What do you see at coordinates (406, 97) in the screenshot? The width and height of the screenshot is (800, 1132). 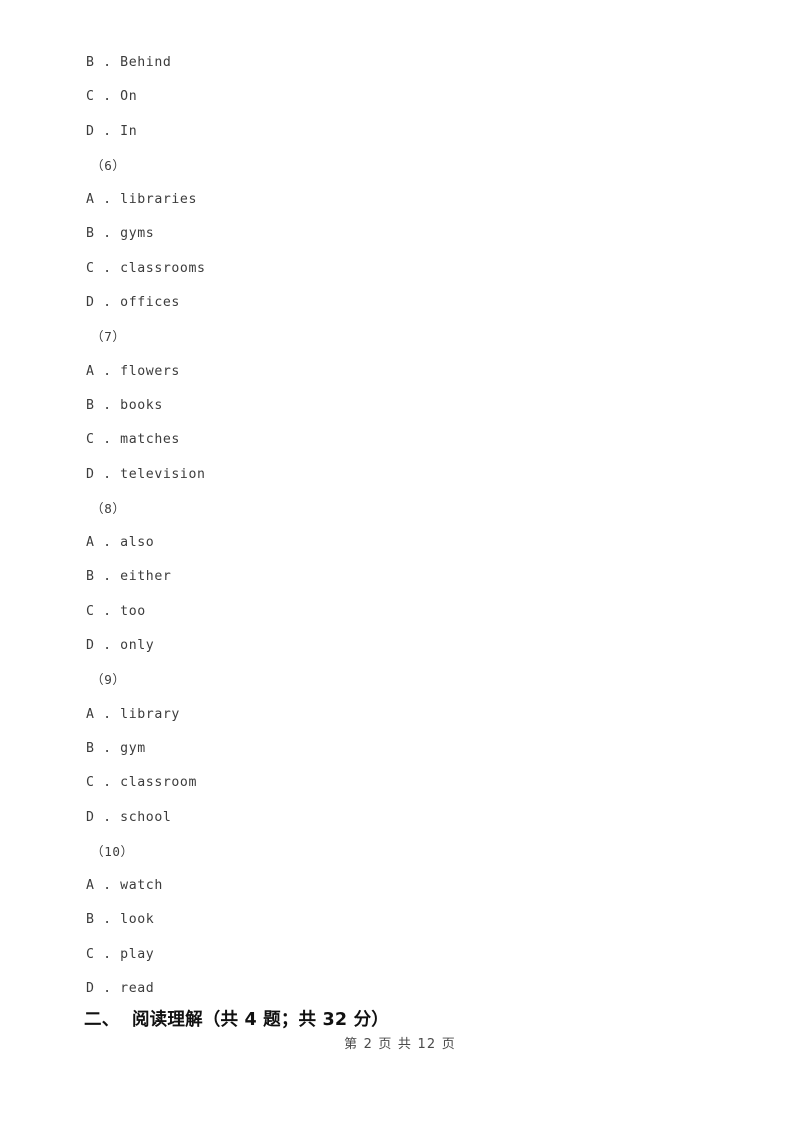 I see `answer-option: C . On` at bounding box center [406, 97].